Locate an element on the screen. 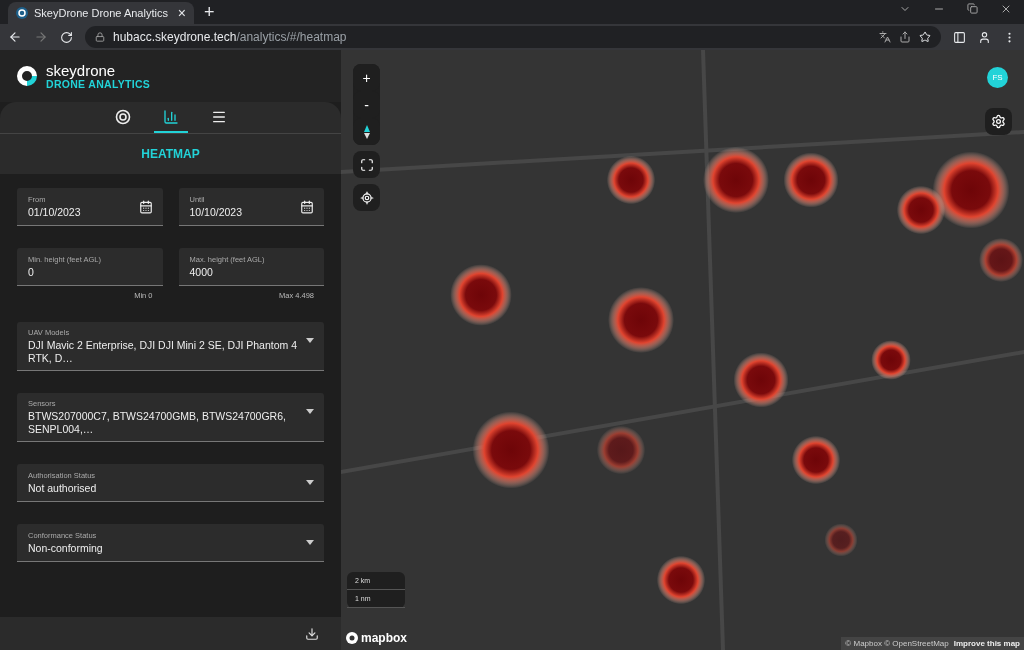  field-value: 0 is located at coordinates (31, 272).